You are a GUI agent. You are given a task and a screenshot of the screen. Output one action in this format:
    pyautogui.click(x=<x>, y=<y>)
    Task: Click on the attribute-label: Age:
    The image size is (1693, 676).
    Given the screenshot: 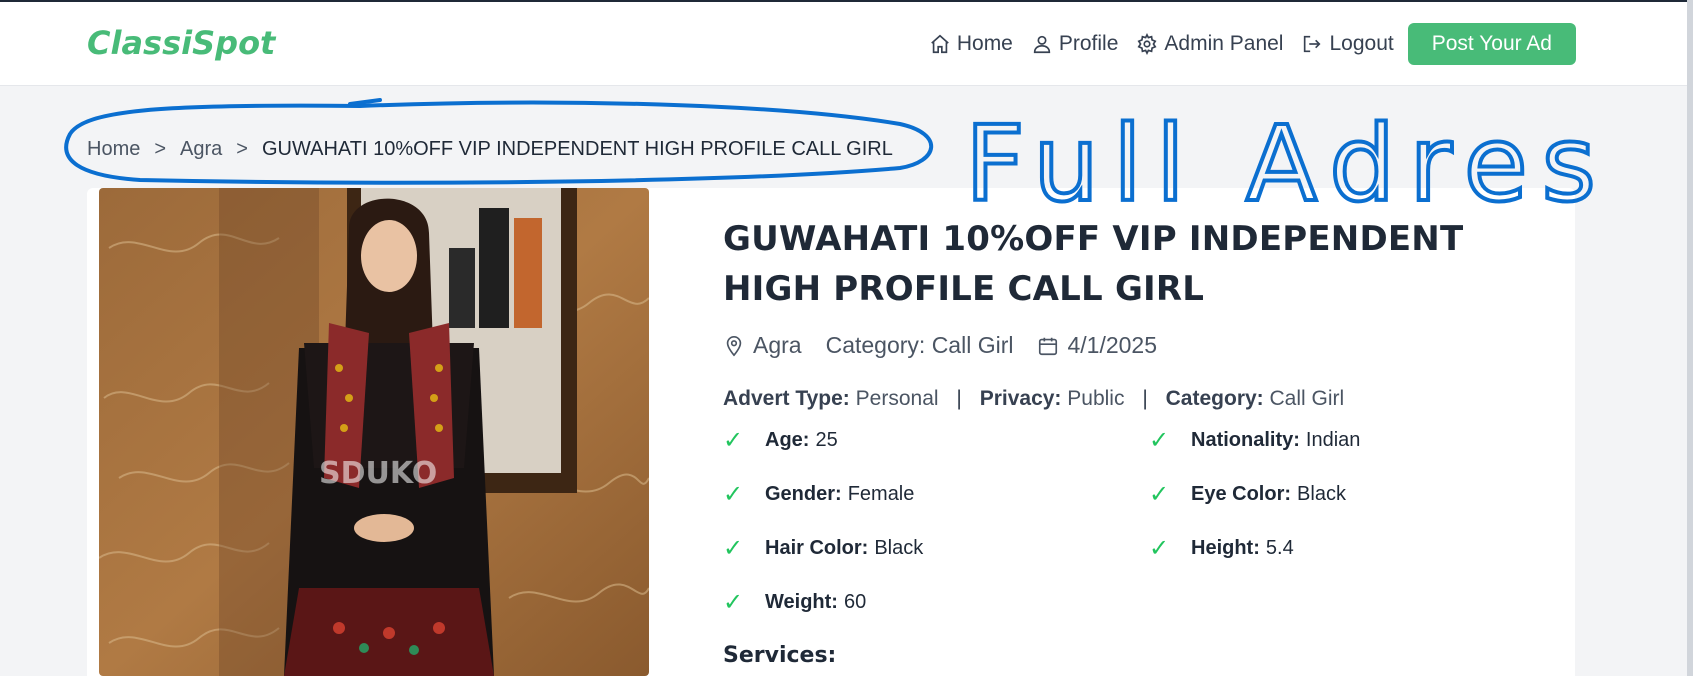 What is the action you would take?
    pyautogui.click(x=787, y=439)
    